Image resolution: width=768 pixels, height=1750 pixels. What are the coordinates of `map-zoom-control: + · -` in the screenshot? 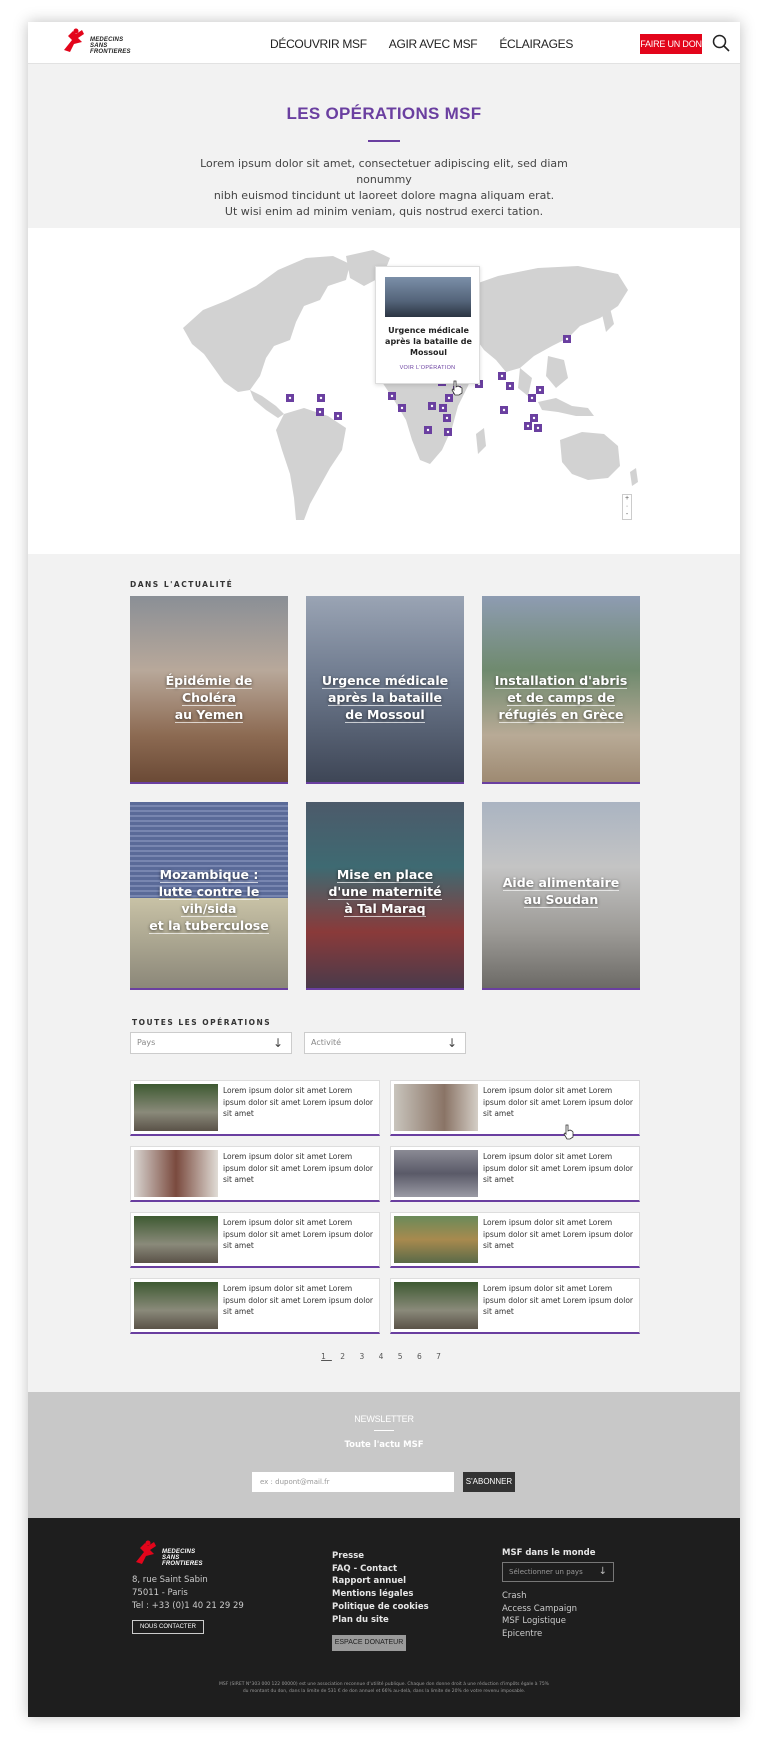 It's located at (627, 507).